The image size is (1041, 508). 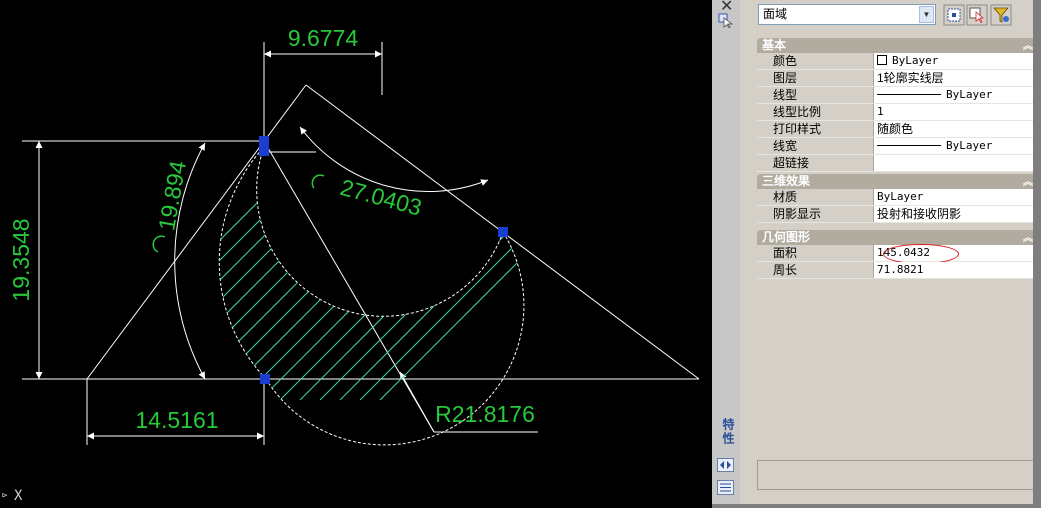 I want to click on description-panel, so click(x=899, y=475).